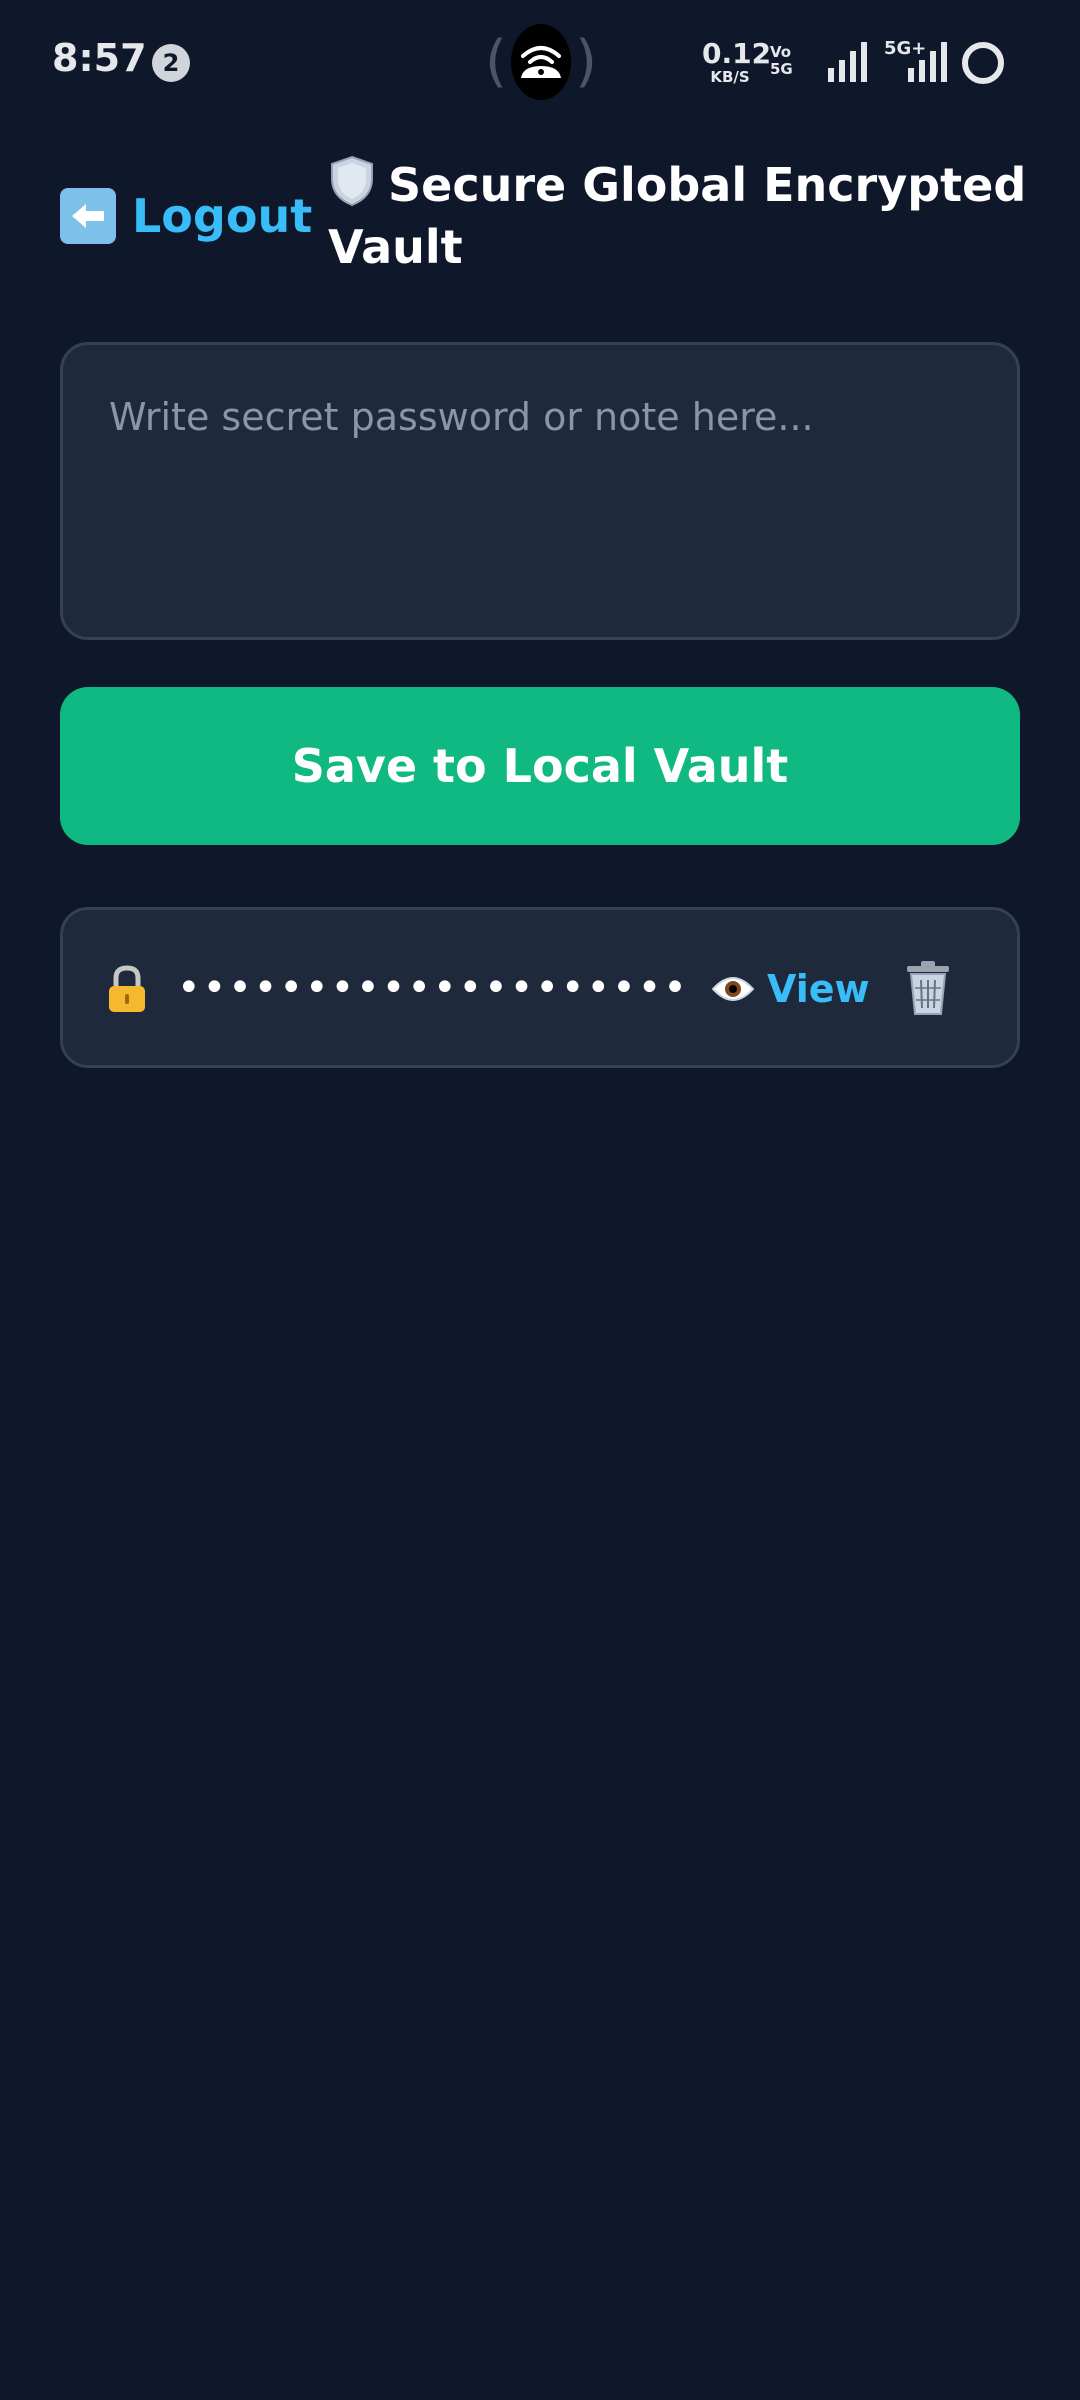  I want to click on battery-icon, so click(983, 63).